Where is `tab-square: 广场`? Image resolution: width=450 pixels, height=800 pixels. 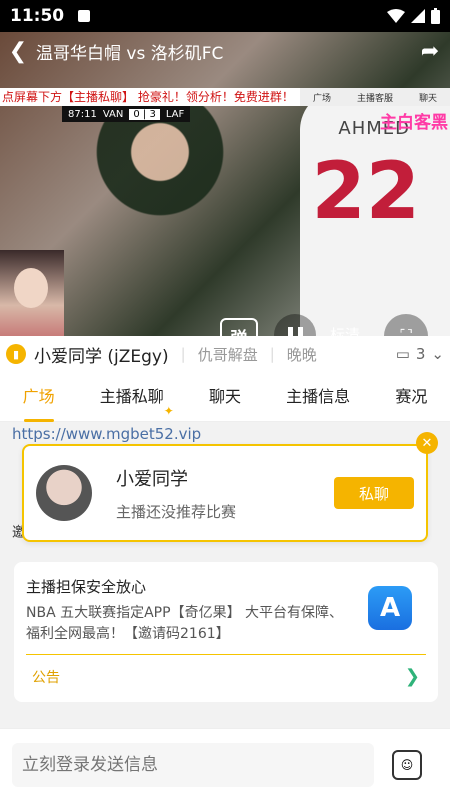 tab-square: 广场 is located at coordinates (39, 397).